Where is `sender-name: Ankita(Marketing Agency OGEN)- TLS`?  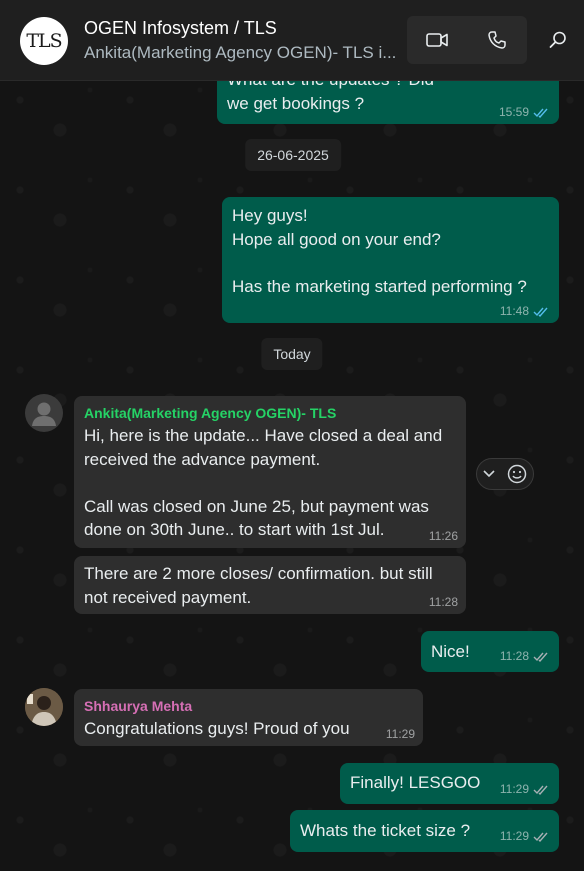 sender-name: Ankita(Marketing Agency OGEN)- TLS is located at coordinates (270, 413).